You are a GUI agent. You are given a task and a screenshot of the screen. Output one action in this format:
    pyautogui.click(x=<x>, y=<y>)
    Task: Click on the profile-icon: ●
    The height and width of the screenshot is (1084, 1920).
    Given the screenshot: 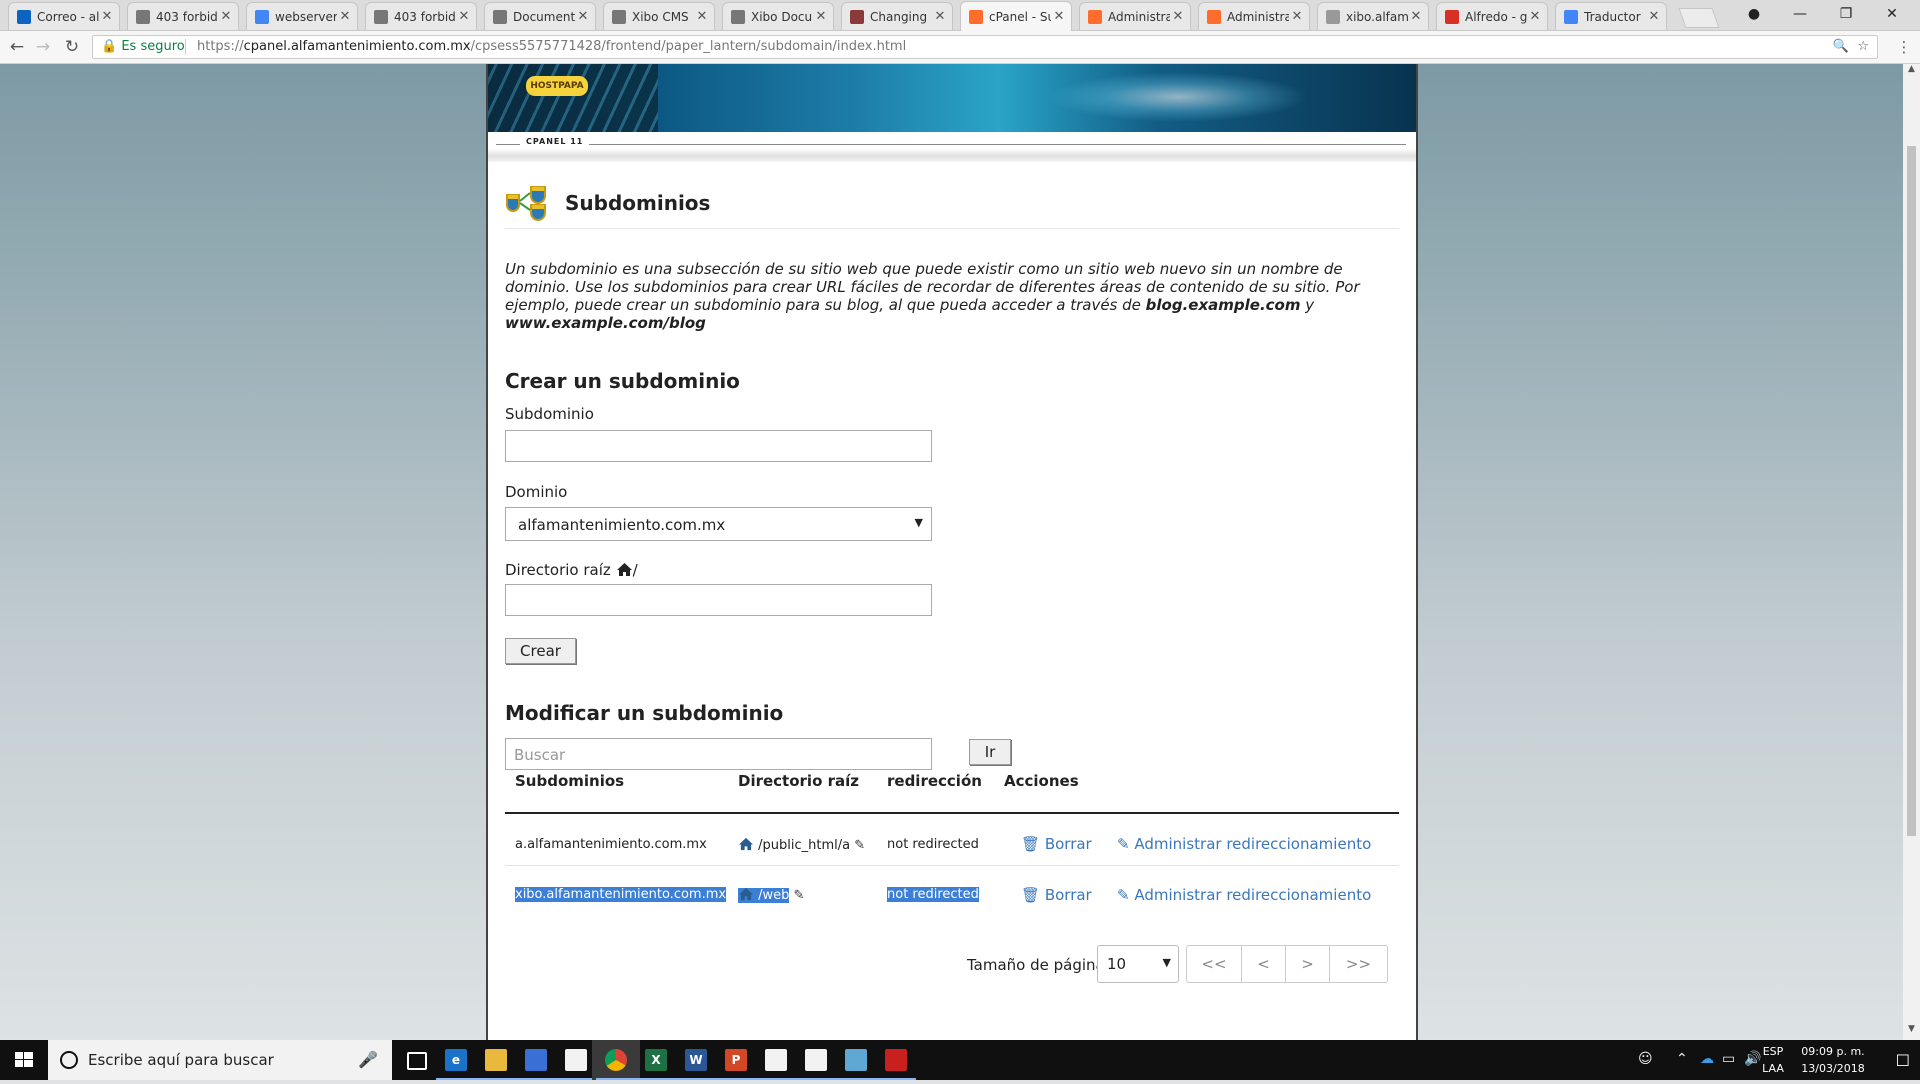 What is the action you would take?
    pyautogui.click(x=1754, y=14)
    